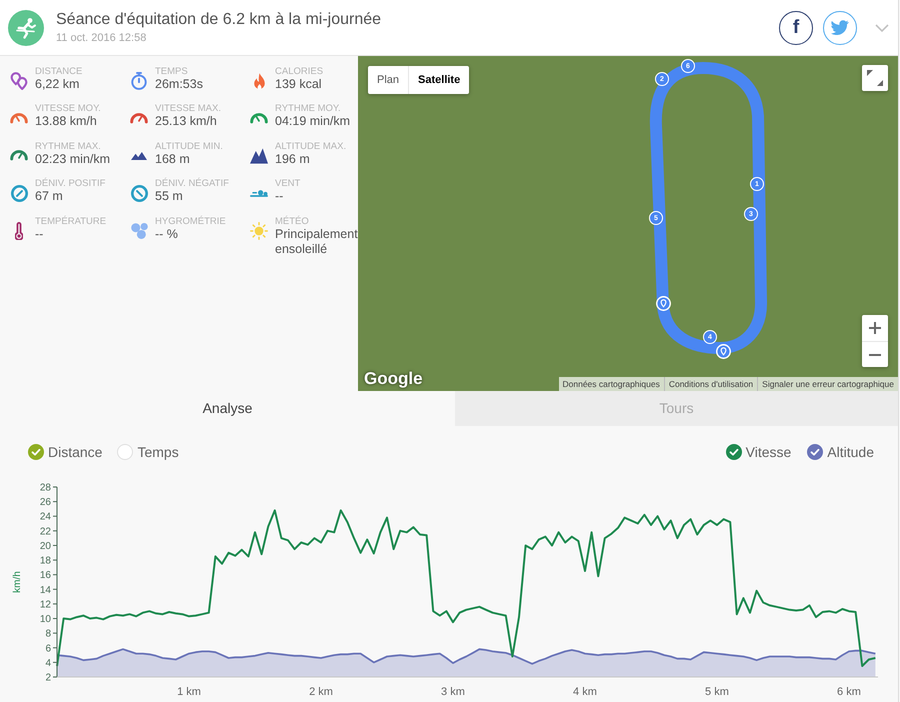 This screenshot has height=702, width=900. I want to click on stat-value: 139 kcal, so click(299, 84).